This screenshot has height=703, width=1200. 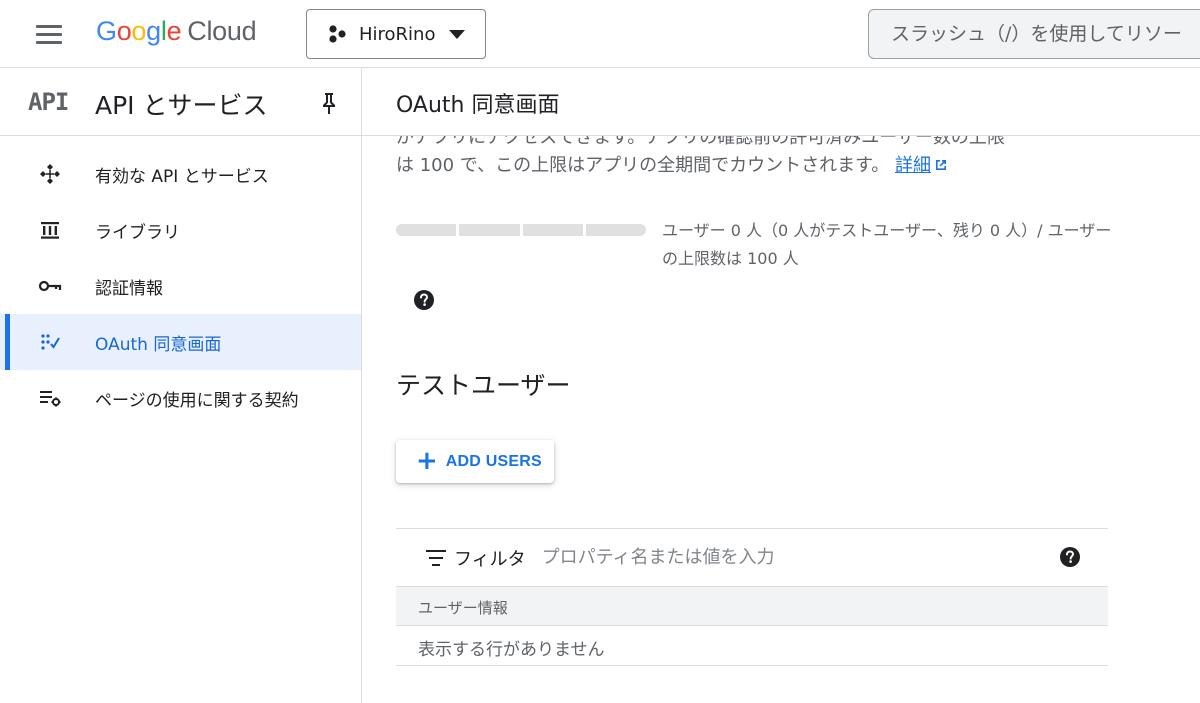 I want to click on google-logo-letter: e, so click(x=174, y=31).